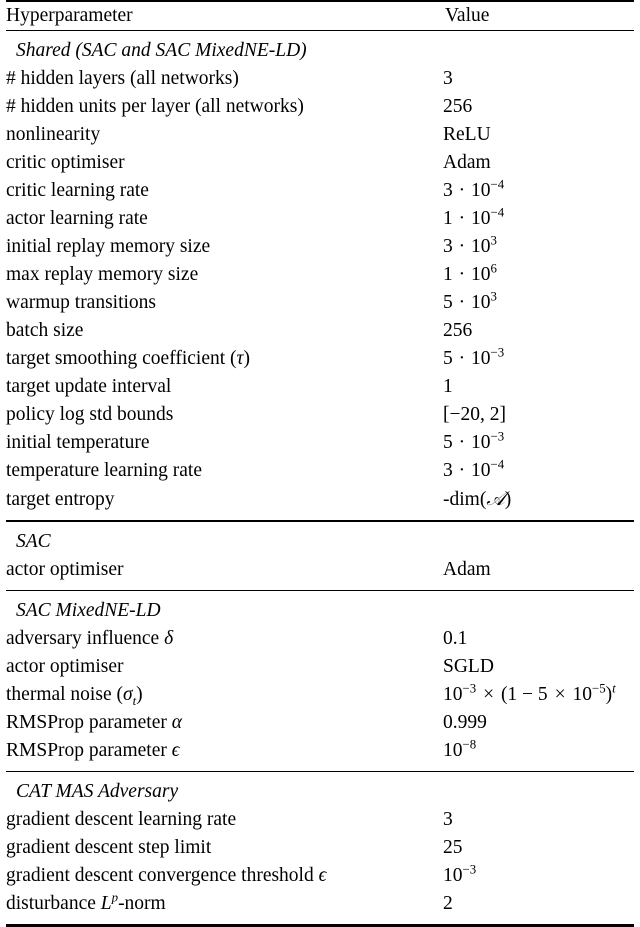 Image resolution: width=640 pixels, height=927 pixels. Describe the element at coordinates (53, 135) in the screenshot. I see `row-label: nonlinearity` at that location.